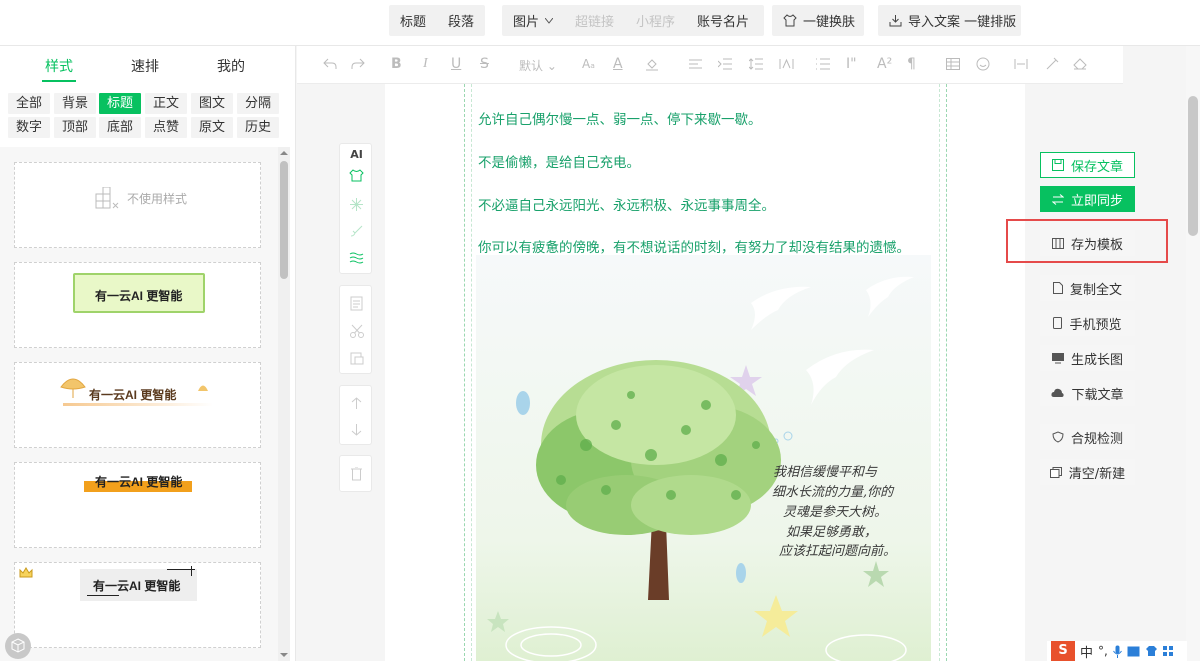  What do you see at coordinates (818, 20) in the screenshot?
I see `one-click-skin-button: 一键换肤` at bounding box center [818, 20].